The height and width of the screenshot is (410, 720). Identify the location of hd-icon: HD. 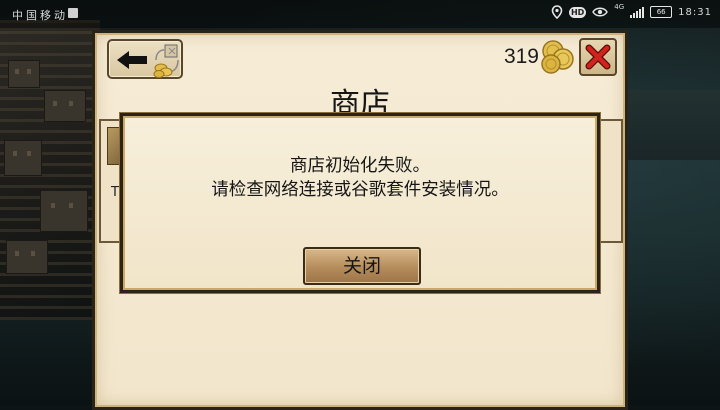
(577, 12).